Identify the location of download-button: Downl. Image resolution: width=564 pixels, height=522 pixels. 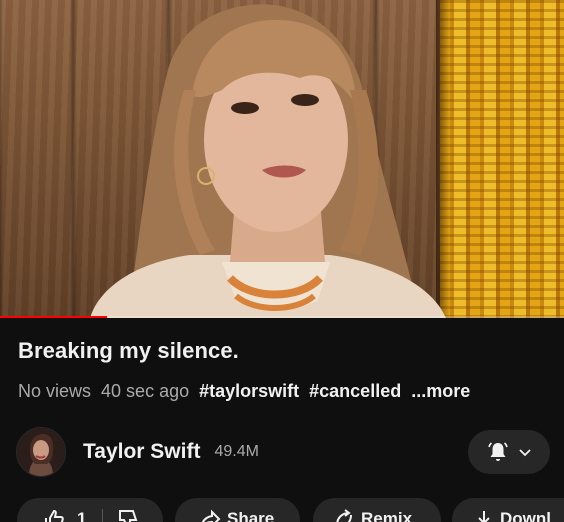
(508, 510).